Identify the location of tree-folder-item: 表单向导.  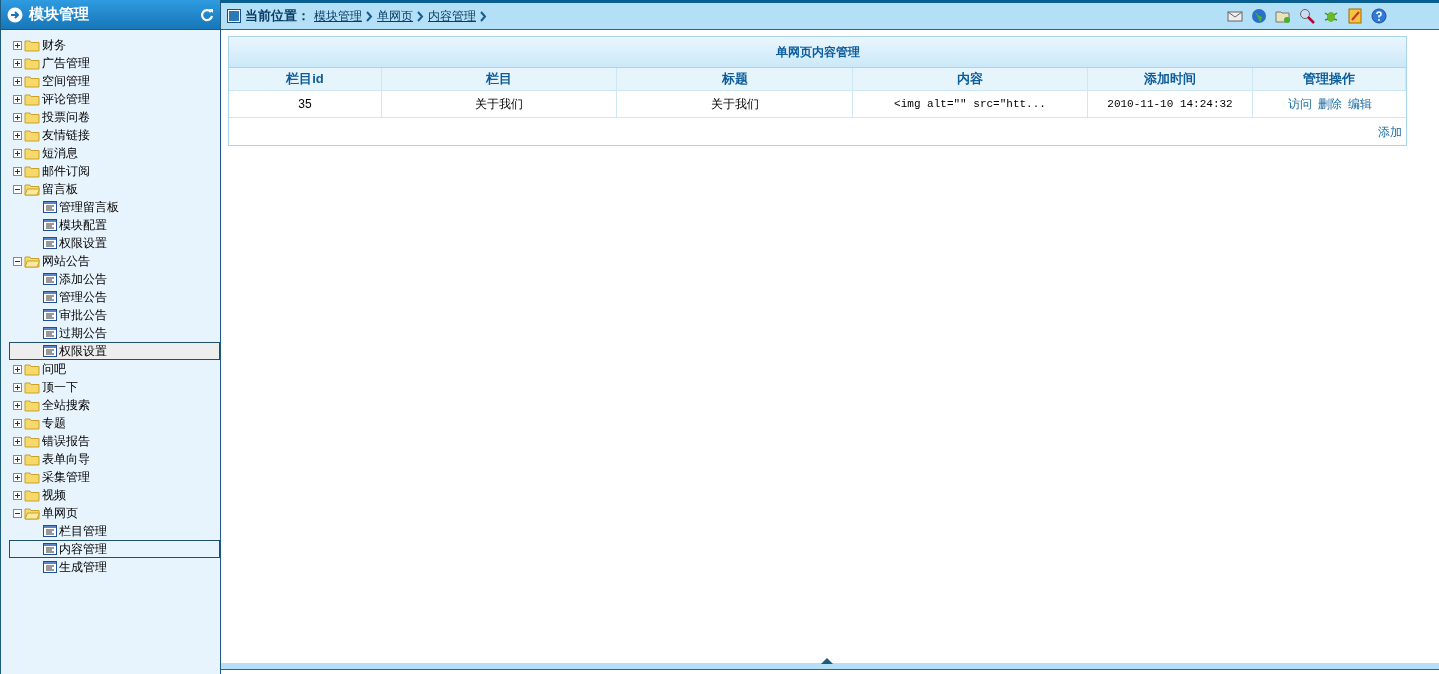
(66, 459).